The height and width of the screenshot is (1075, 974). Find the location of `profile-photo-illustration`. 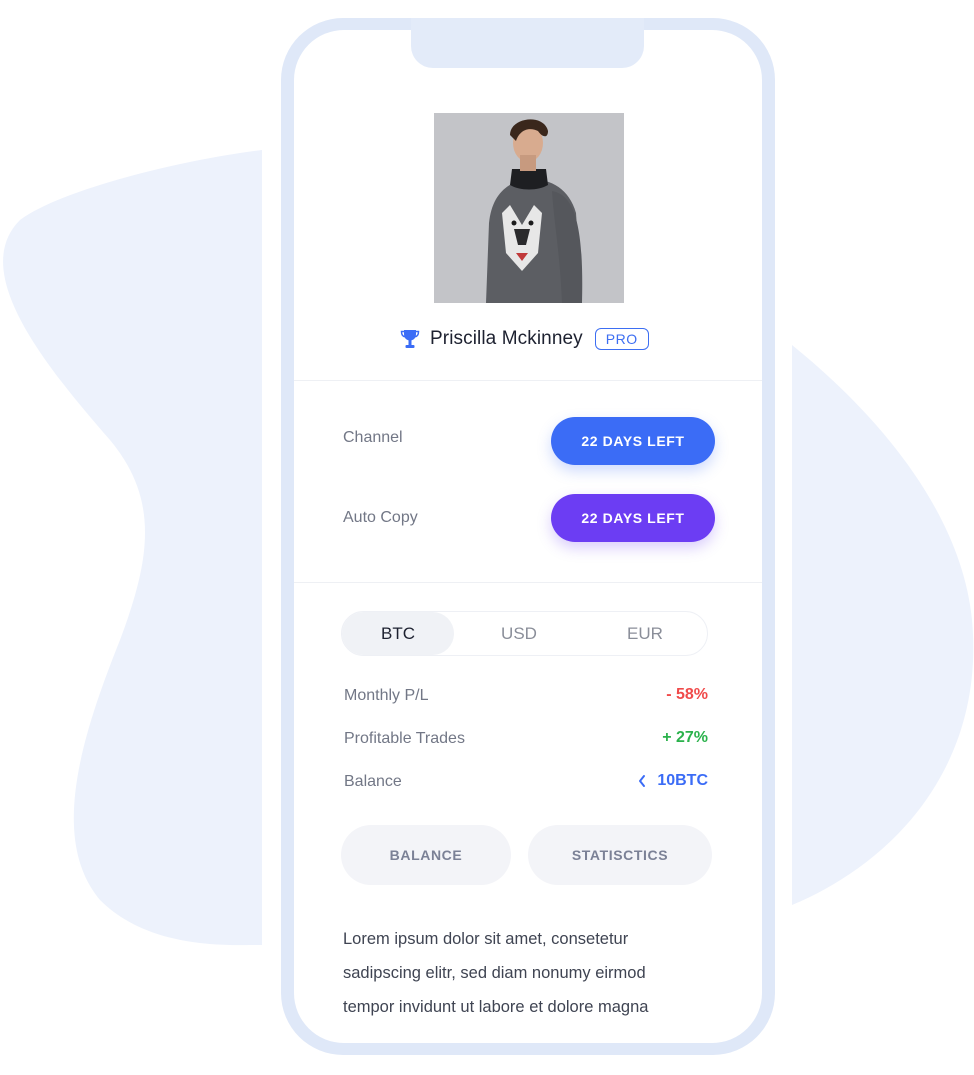

profile-photo-illustration is located at coordinates (529, 208).